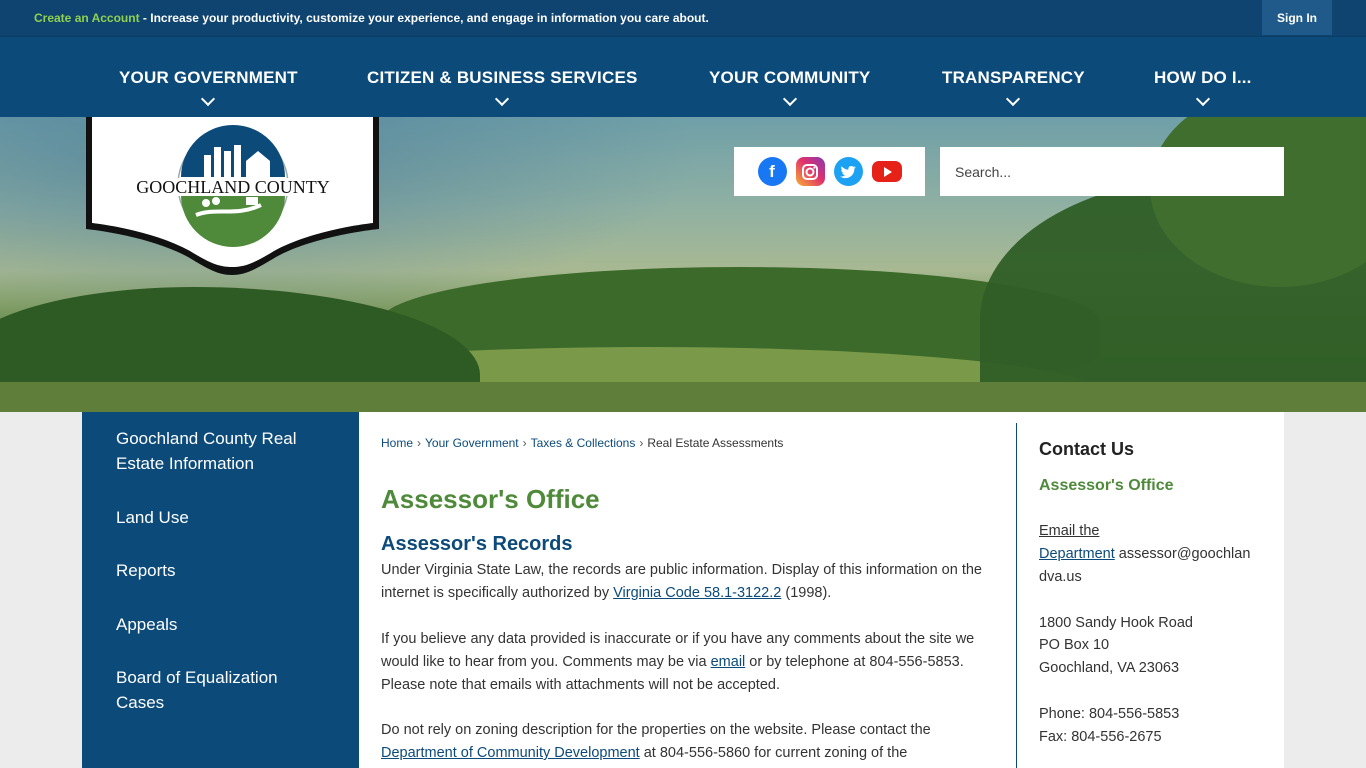 This screenshot has width=1366, height=768. I want to click on sidebar-item-appeals: Appeals, so click(221, 624).